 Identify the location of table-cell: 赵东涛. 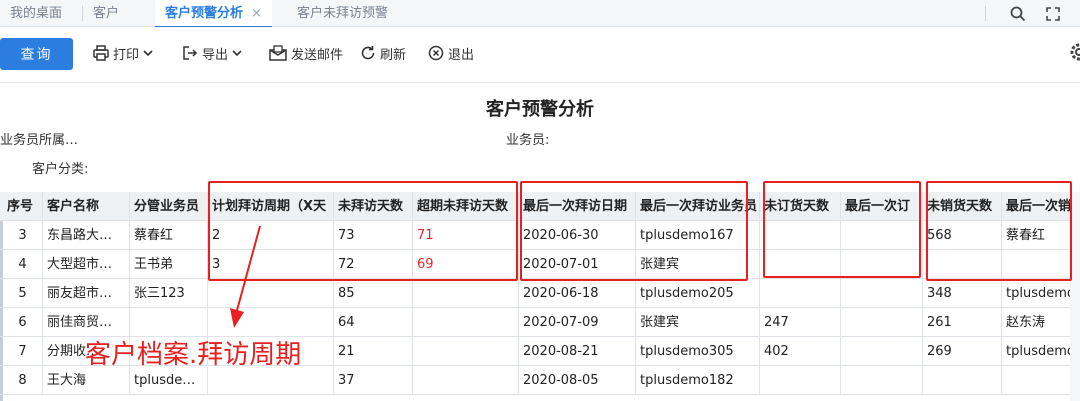
(1036, 322).